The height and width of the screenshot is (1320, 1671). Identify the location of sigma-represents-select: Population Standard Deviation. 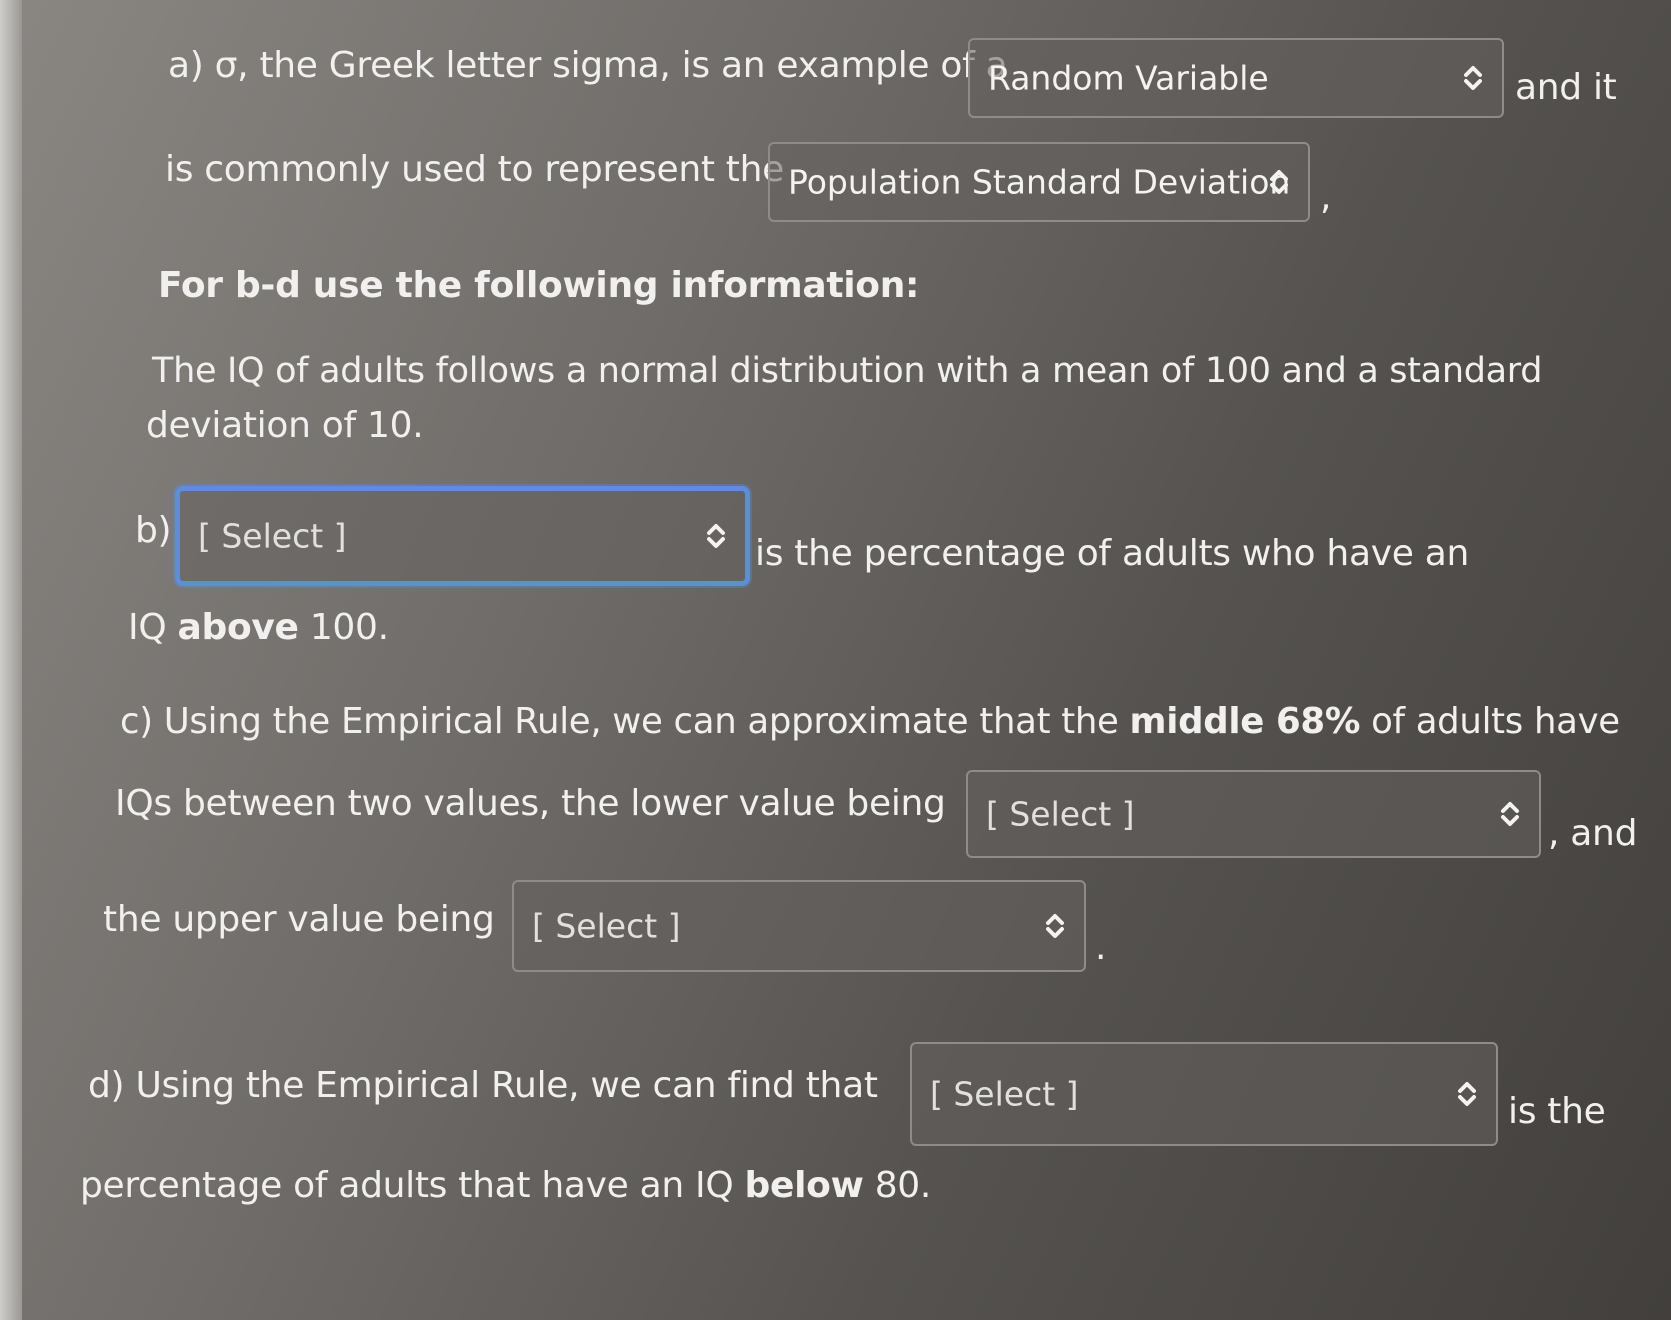
(1039, 182).